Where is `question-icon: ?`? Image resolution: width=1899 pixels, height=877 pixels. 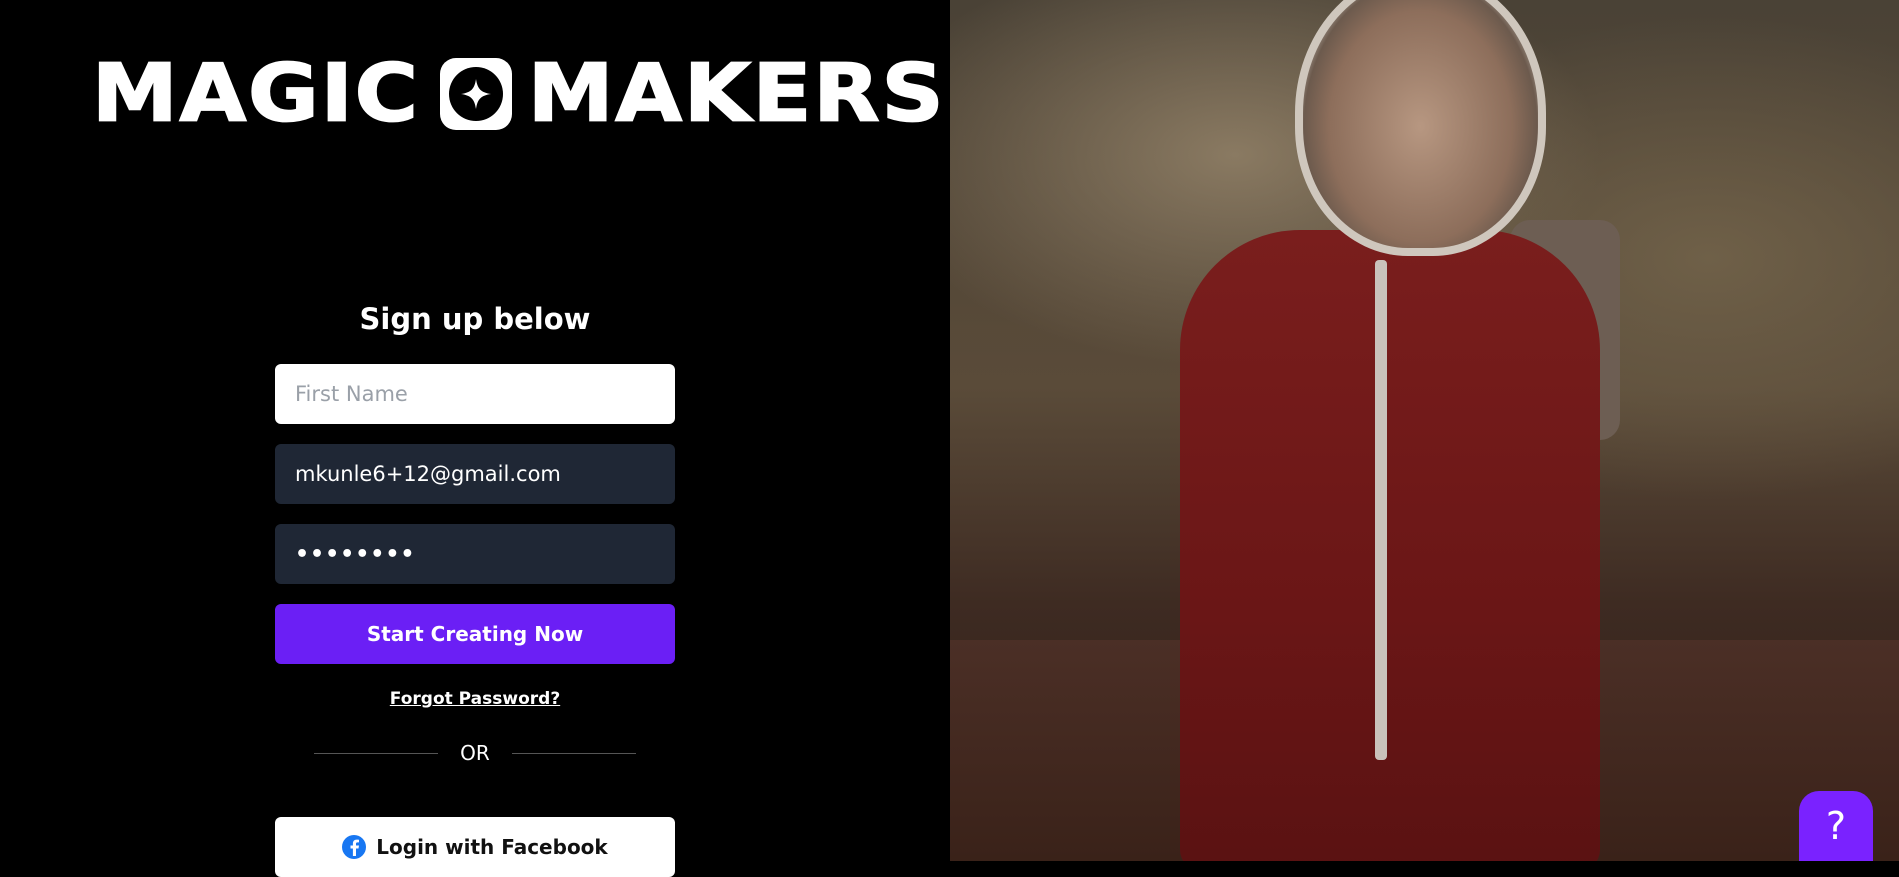 question-icon: ? is located at coordinates (1836, 826).